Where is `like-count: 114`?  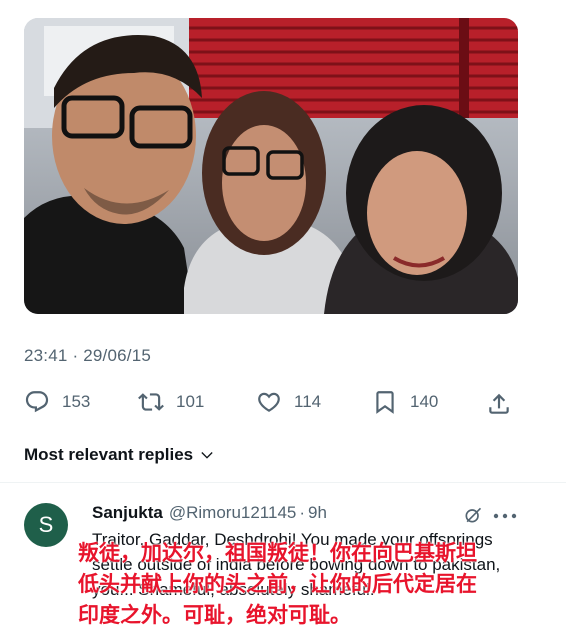 like-count: 114 is located at coordinates (308, 401).